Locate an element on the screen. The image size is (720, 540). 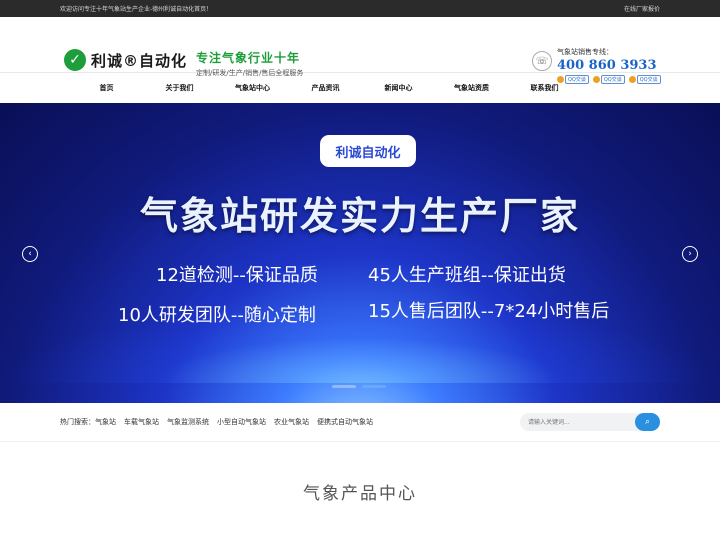
nav-item-news: 新闻中心 is located at coordinates (398, 88).